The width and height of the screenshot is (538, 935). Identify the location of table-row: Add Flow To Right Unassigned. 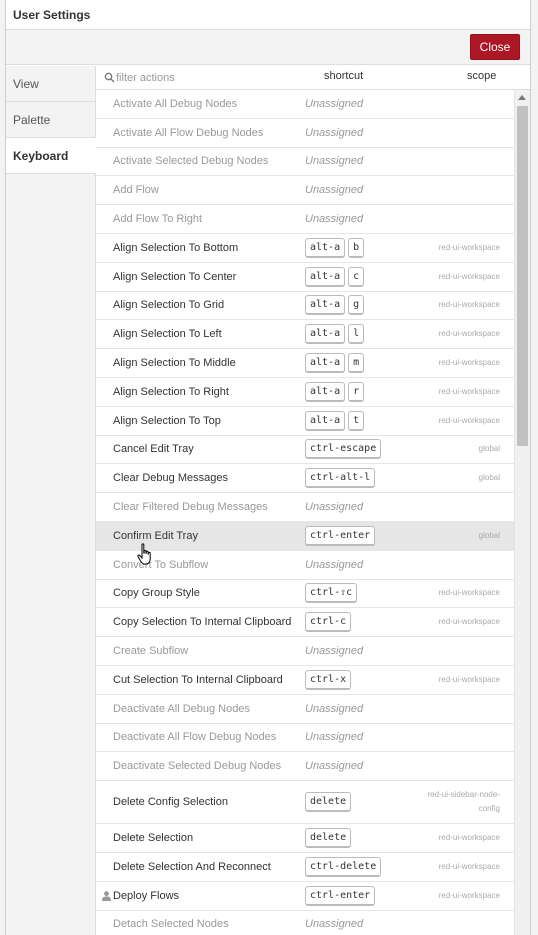
(305, 219).